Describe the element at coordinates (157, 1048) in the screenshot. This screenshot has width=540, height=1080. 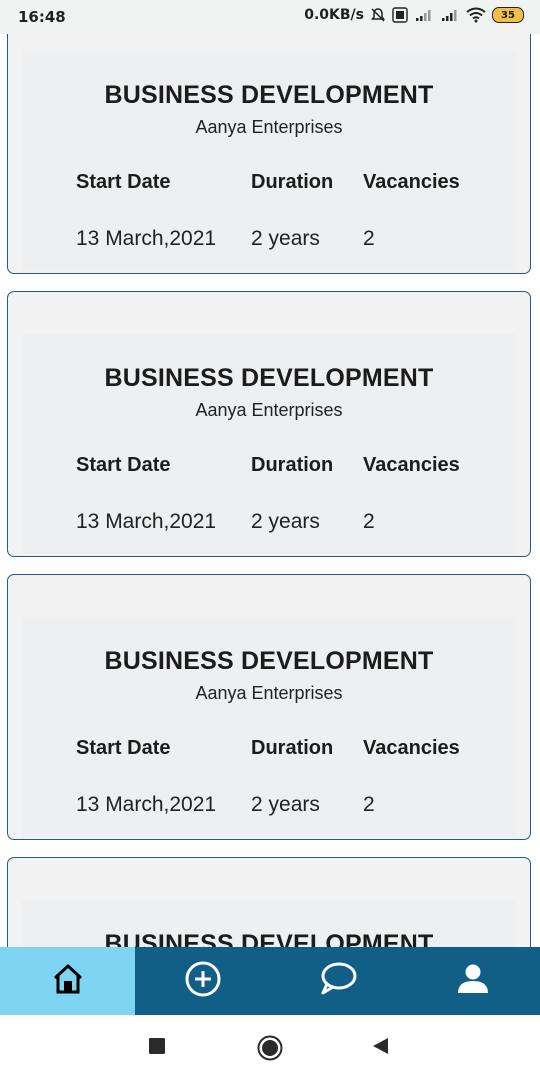
I see `recents-square-icon` at that location.